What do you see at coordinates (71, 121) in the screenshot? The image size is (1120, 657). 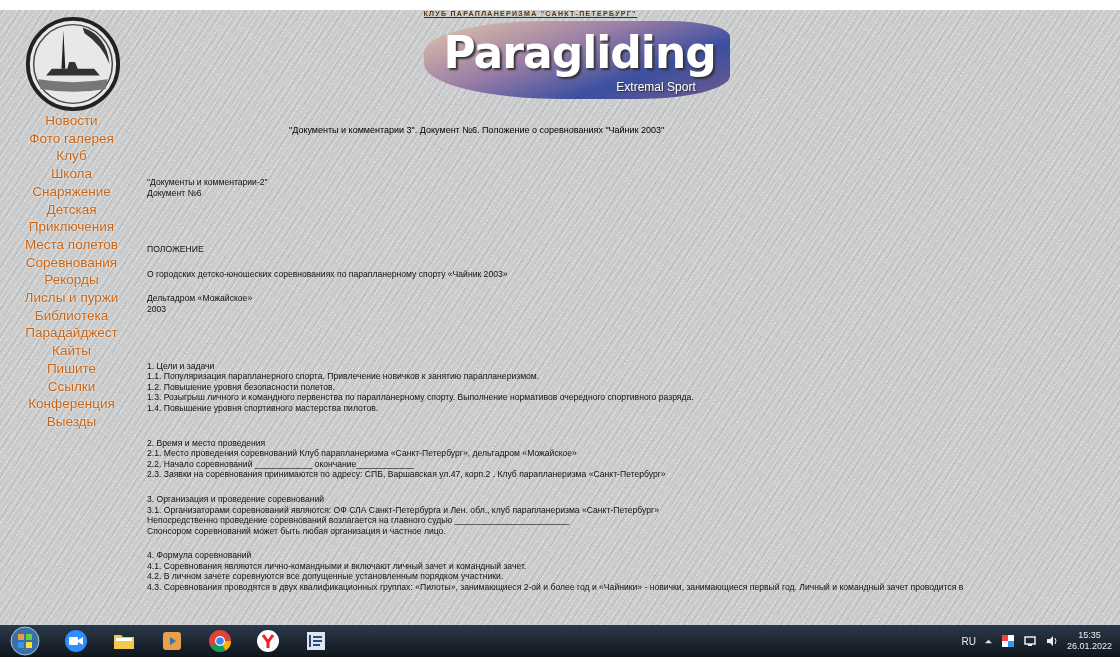 I see `nav-link: Новости` at bounding box center [71, 121].